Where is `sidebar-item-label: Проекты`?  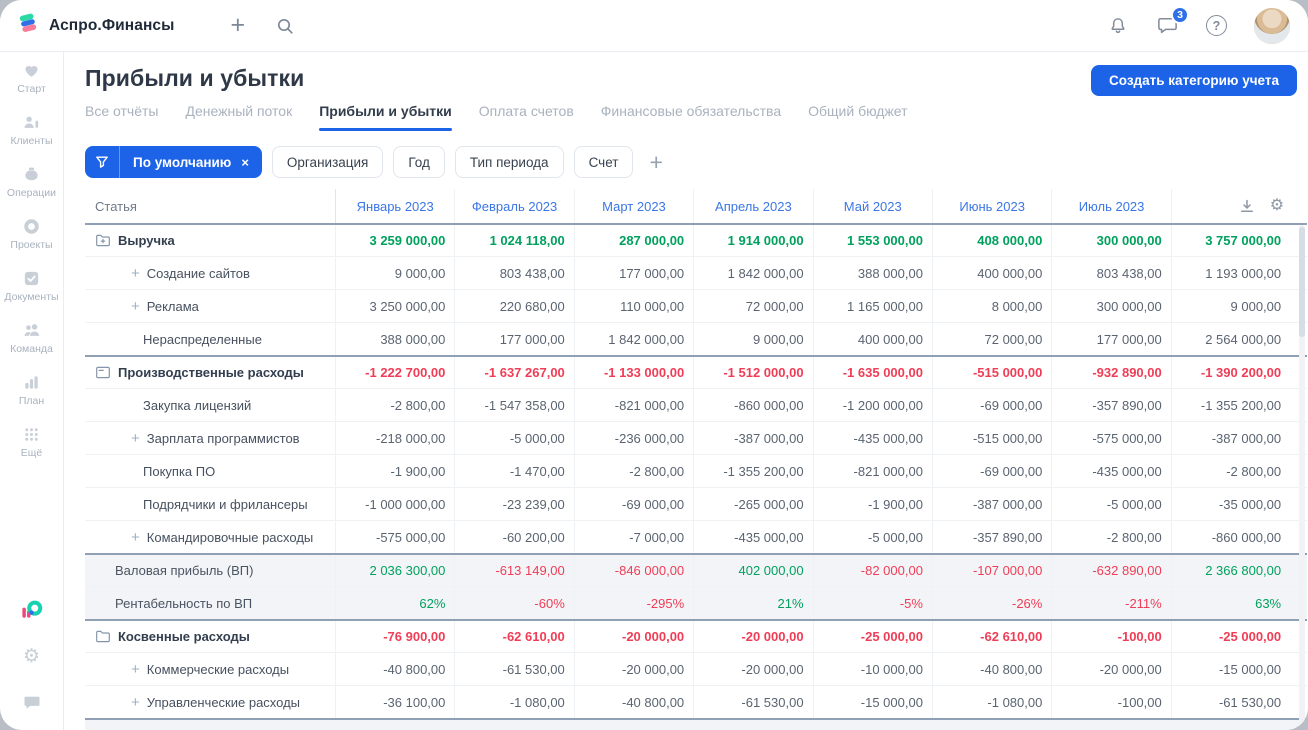 sidebar-item-label: Проекты is located at coordinates (31, 245).